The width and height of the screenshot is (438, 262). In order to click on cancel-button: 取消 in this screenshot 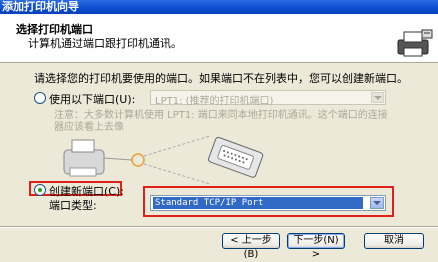, I will do `click(394, 241)`.